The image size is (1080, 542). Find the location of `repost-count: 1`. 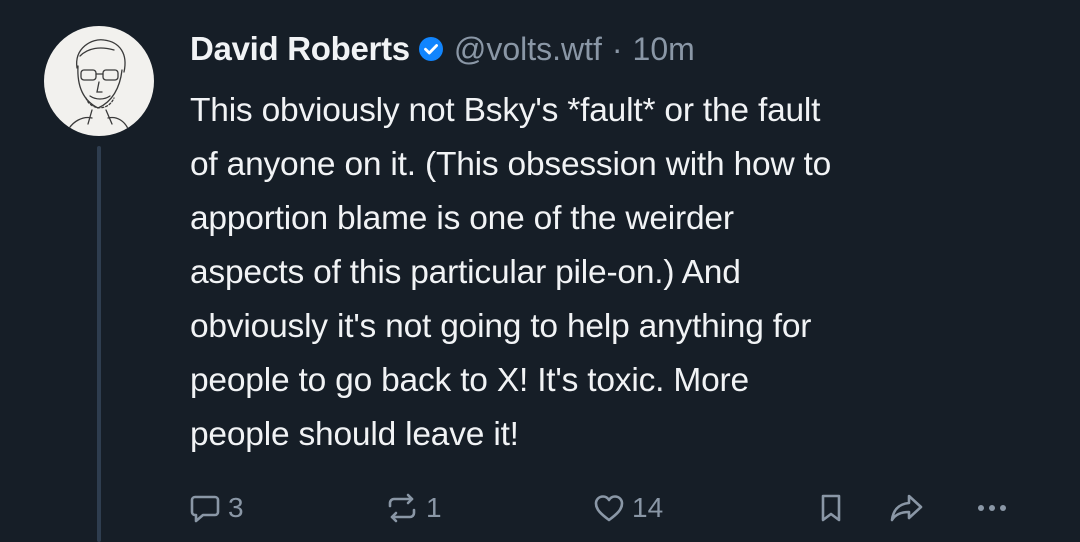

repost-count: 1 is located at coordinates (434, 507).